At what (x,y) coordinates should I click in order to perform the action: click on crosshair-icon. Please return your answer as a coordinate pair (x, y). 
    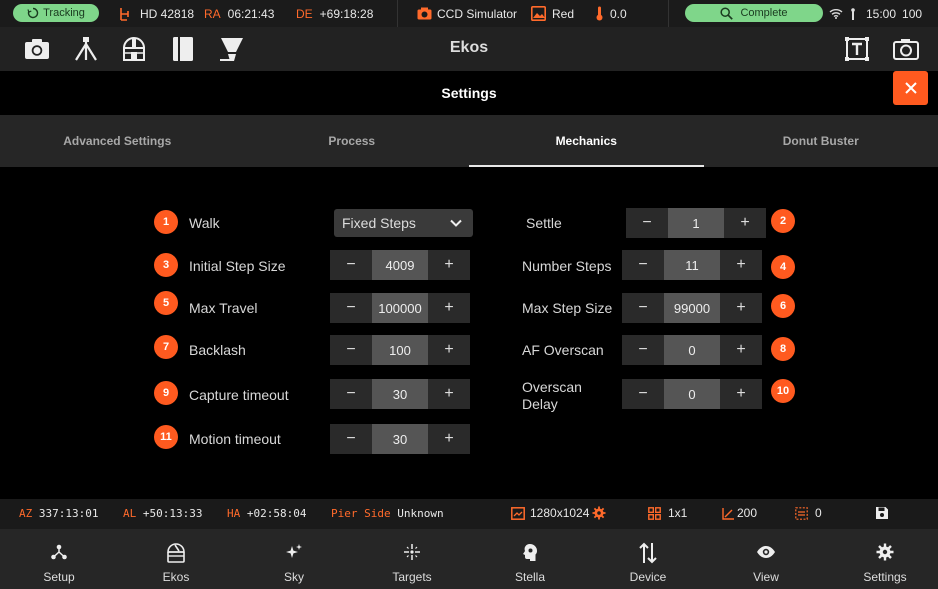
    Looking at the image, I should click on (412, 552).